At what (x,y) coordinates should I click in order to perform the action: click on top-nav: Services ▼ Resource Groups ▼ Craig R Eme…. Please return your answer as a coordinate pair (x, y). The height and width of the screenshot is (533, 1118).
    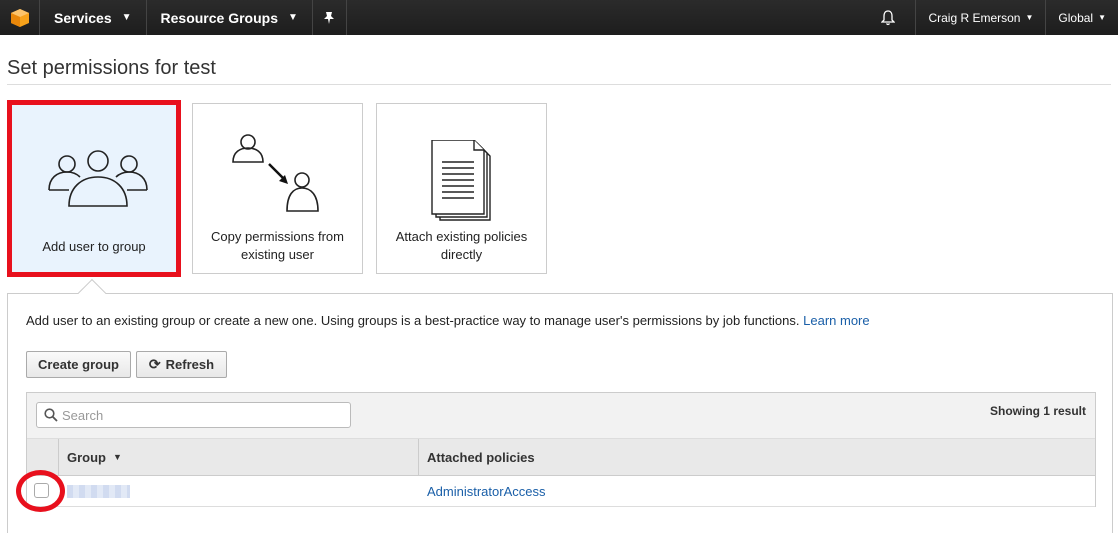
    Looking at the image, I should click on (559, 17).